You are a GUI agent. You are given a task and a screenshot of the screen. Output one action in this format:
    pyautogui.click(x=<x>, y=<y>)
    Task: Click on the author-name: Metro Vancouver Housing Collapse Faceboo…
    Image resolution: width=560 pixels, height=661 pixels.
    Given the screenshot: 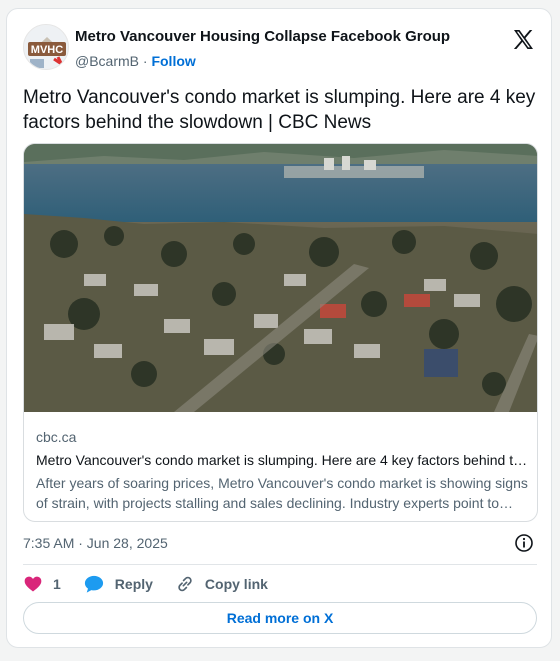 What is the action you would take?
    pyautogui.click(x=262, y=37)
    